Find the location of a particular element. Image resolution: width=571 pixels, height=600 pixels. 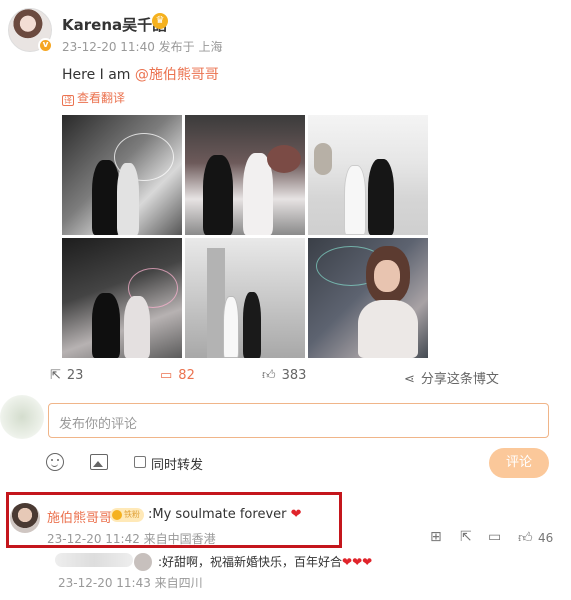

comment-icon: ▭ is located at coordinates (166, 375).